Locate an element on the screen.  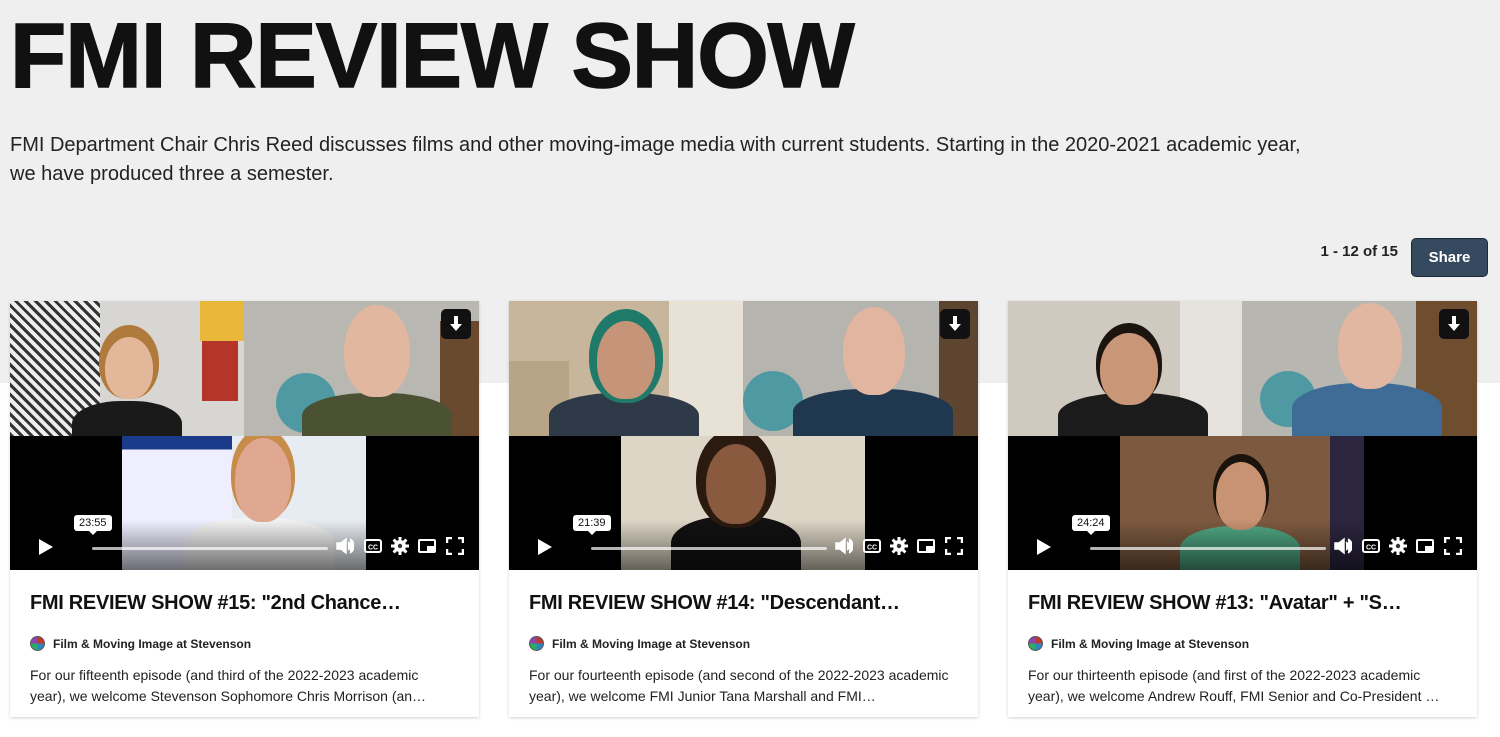
video-controls: 24:24 CC is located at coordinates (1242, 542).